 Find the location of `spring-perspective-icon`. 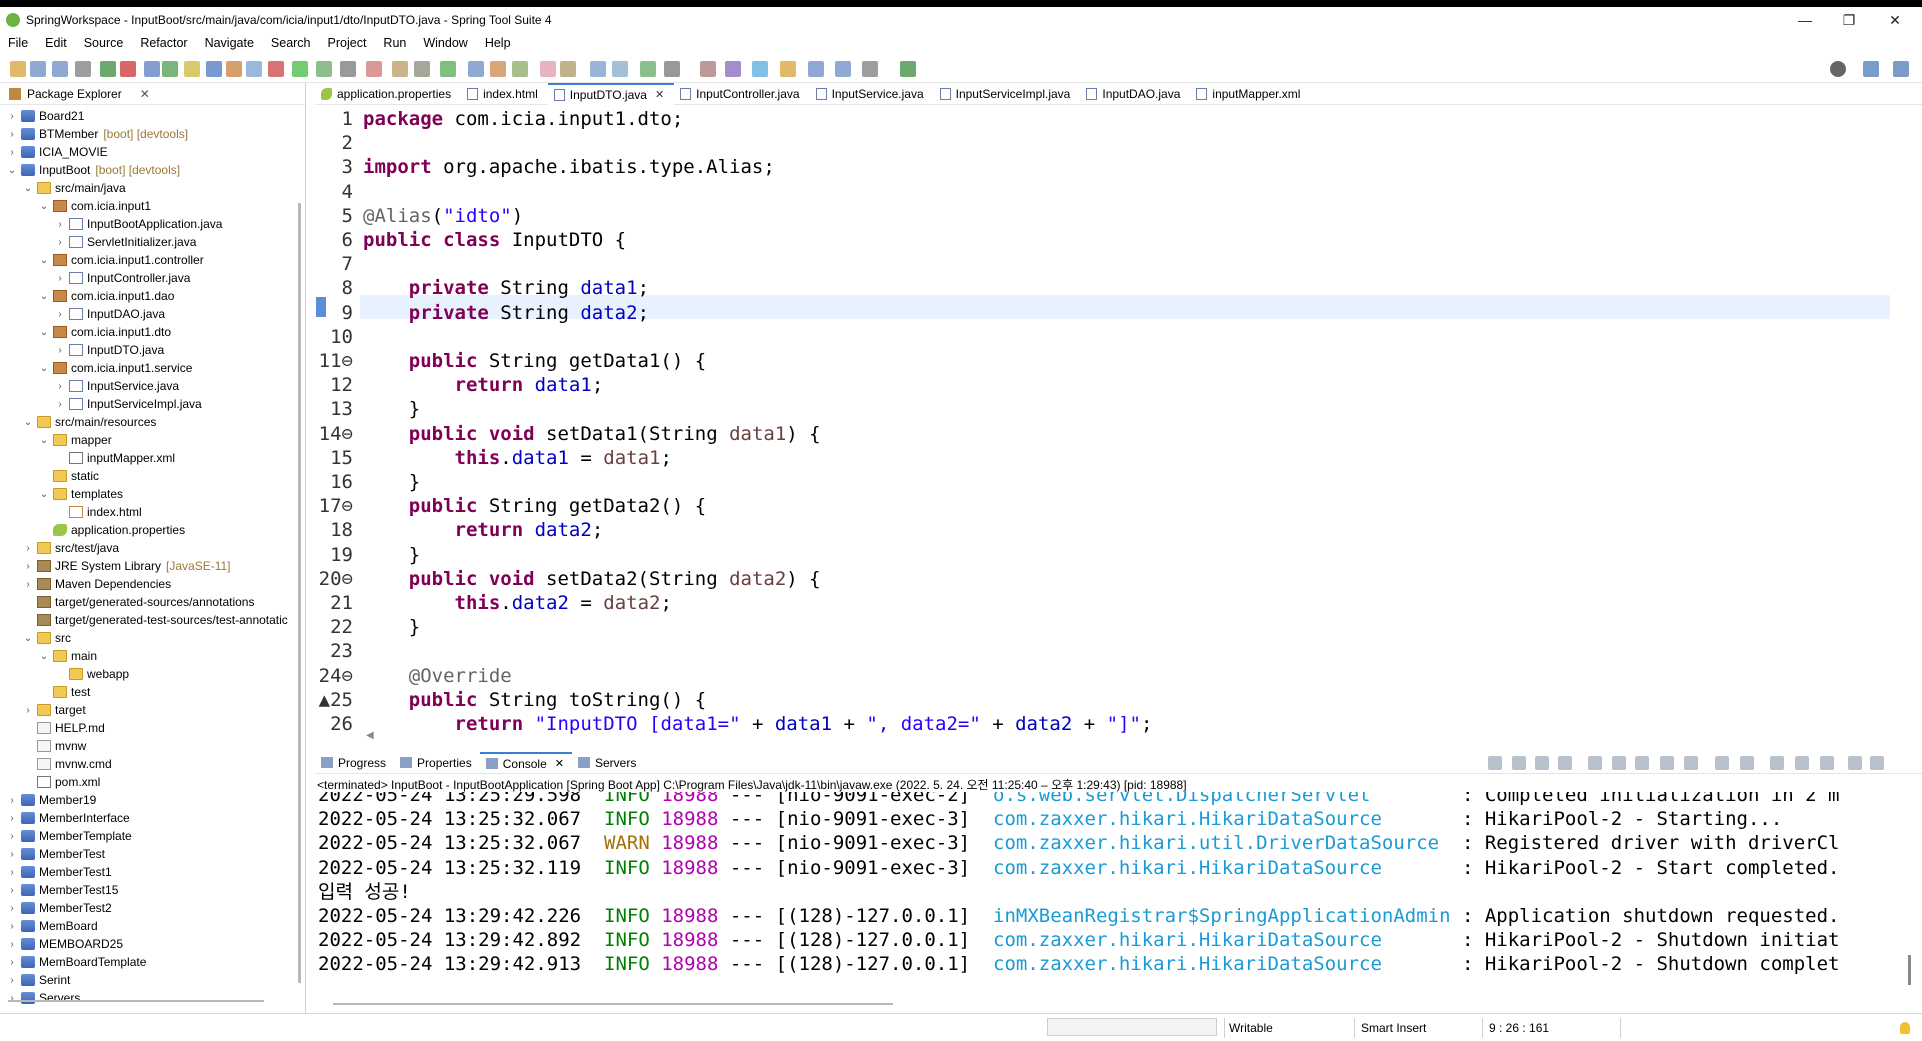

spring-perspective-icon is located at coordinates (1901, 69).